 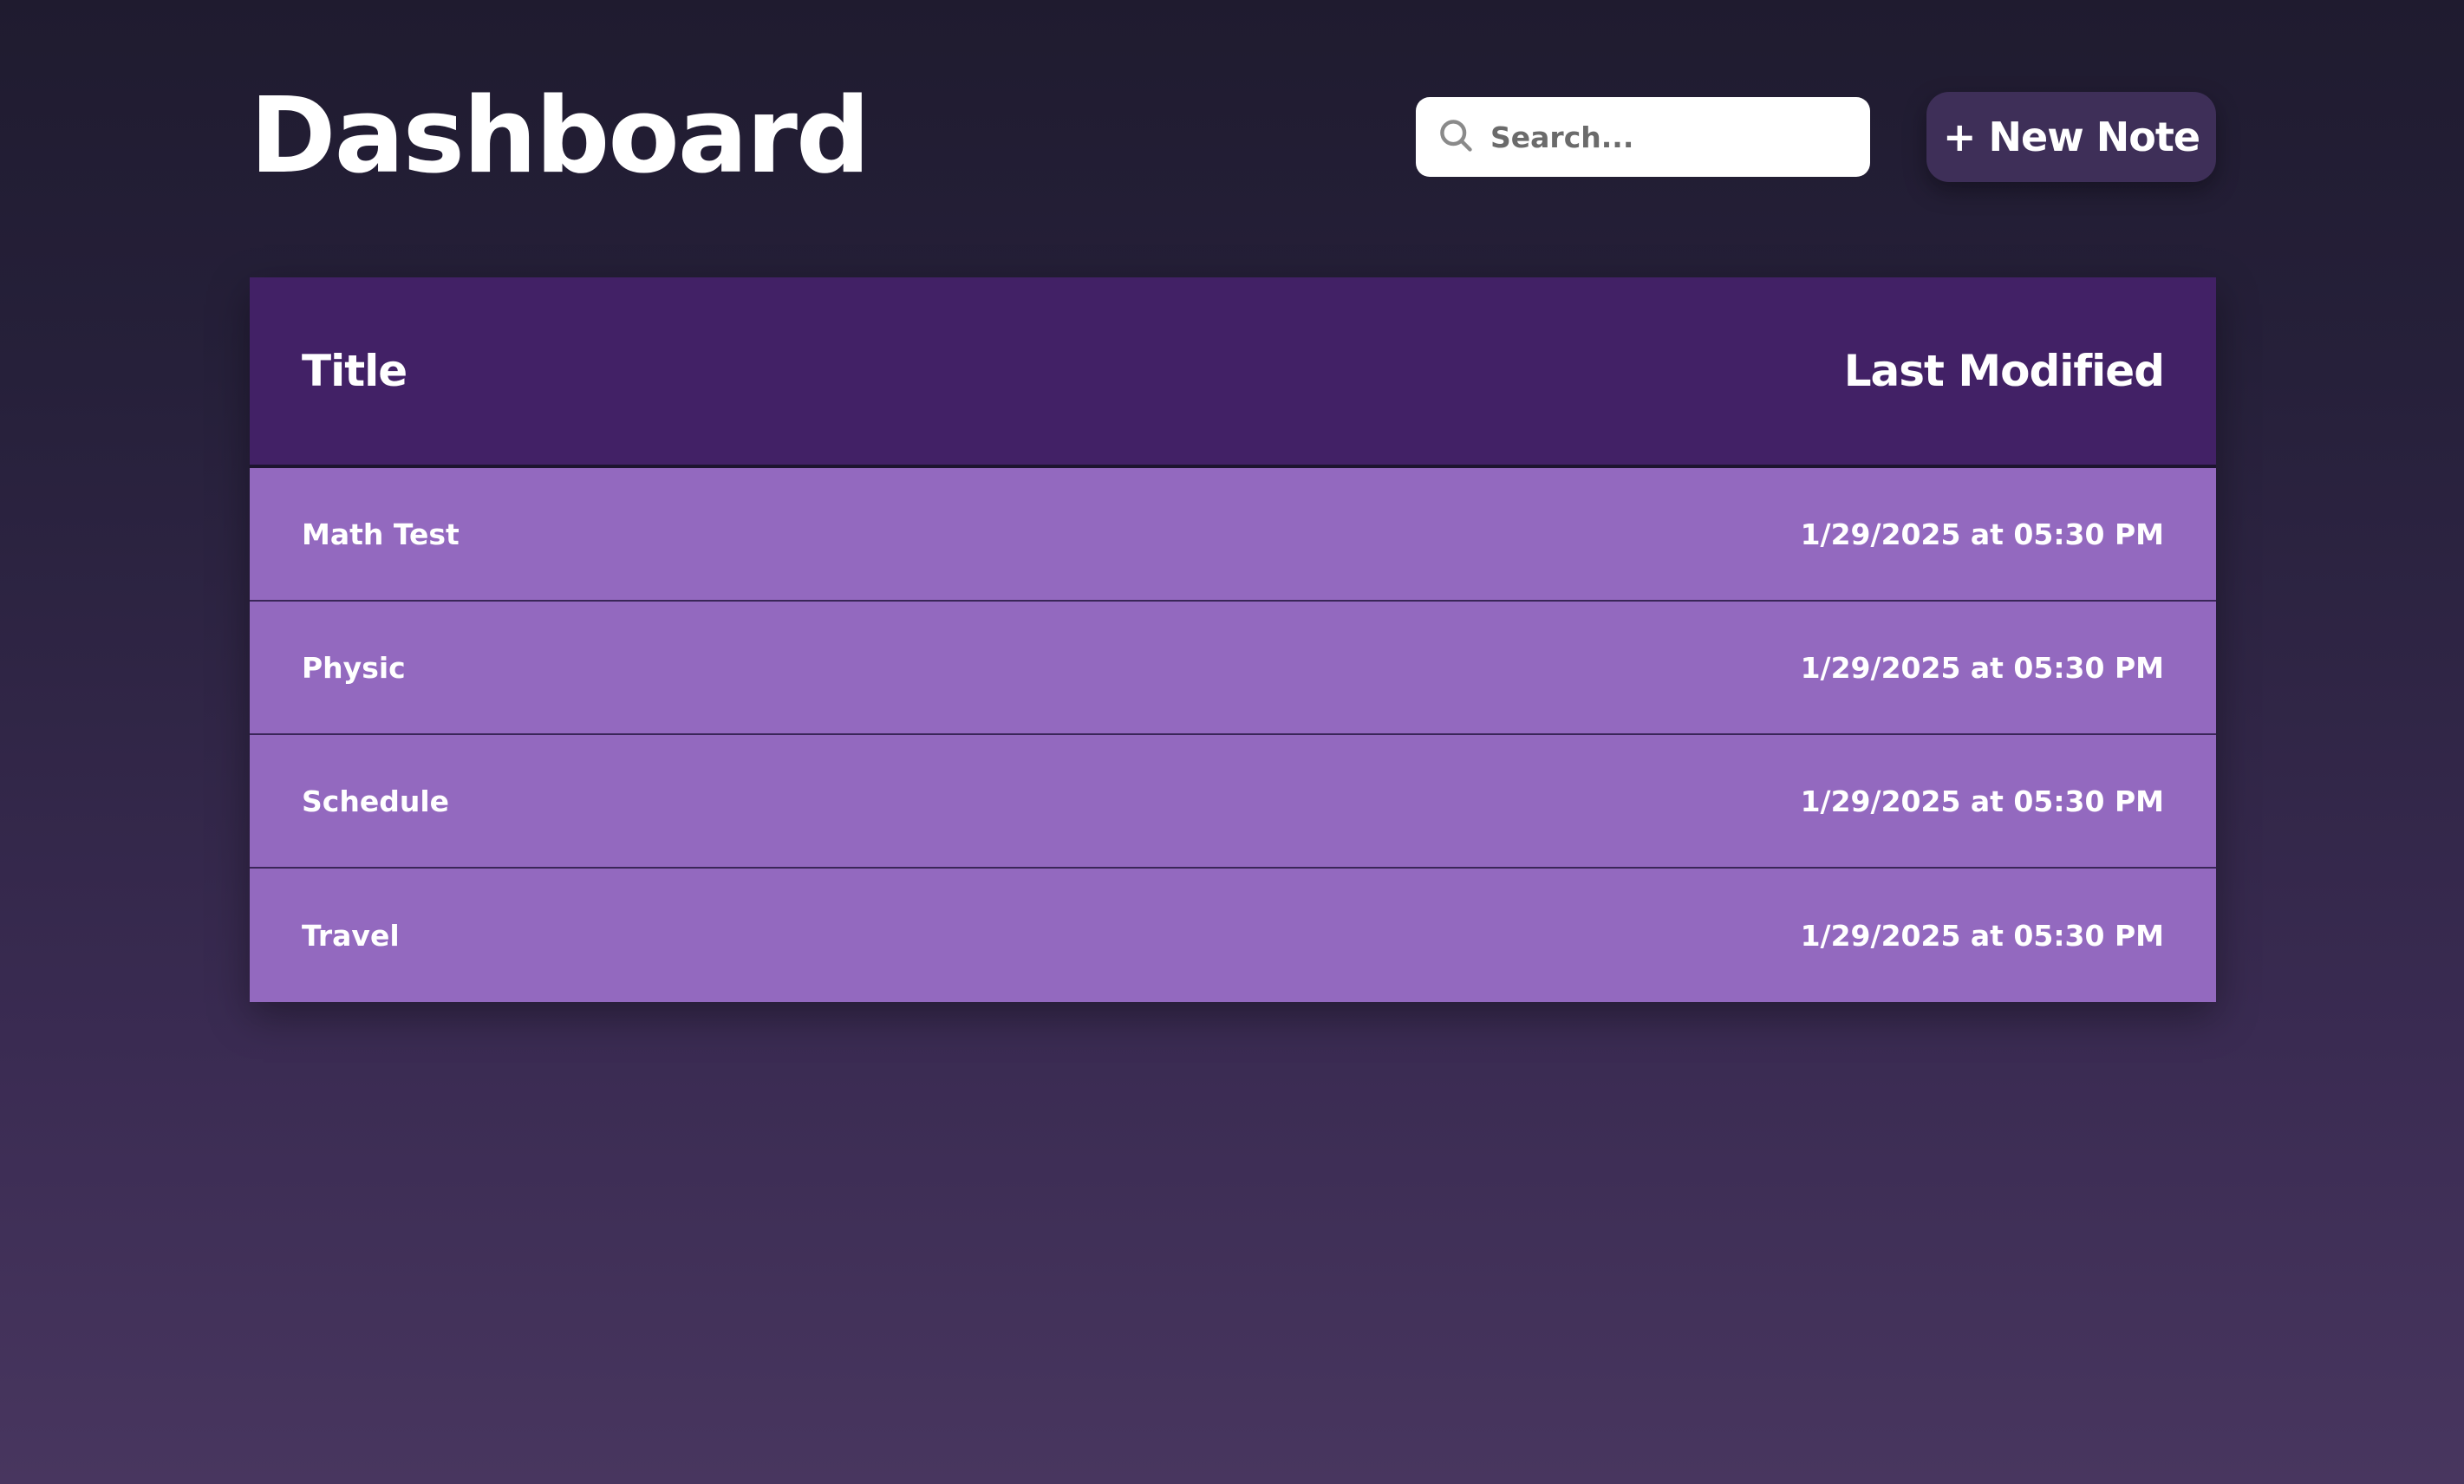 What do you see at coordinates (1233, 535) in the screenshot?
I see `table-row: Math Test 1/29/2025 at 05:30 PM` at bounding box center [1233, 535].